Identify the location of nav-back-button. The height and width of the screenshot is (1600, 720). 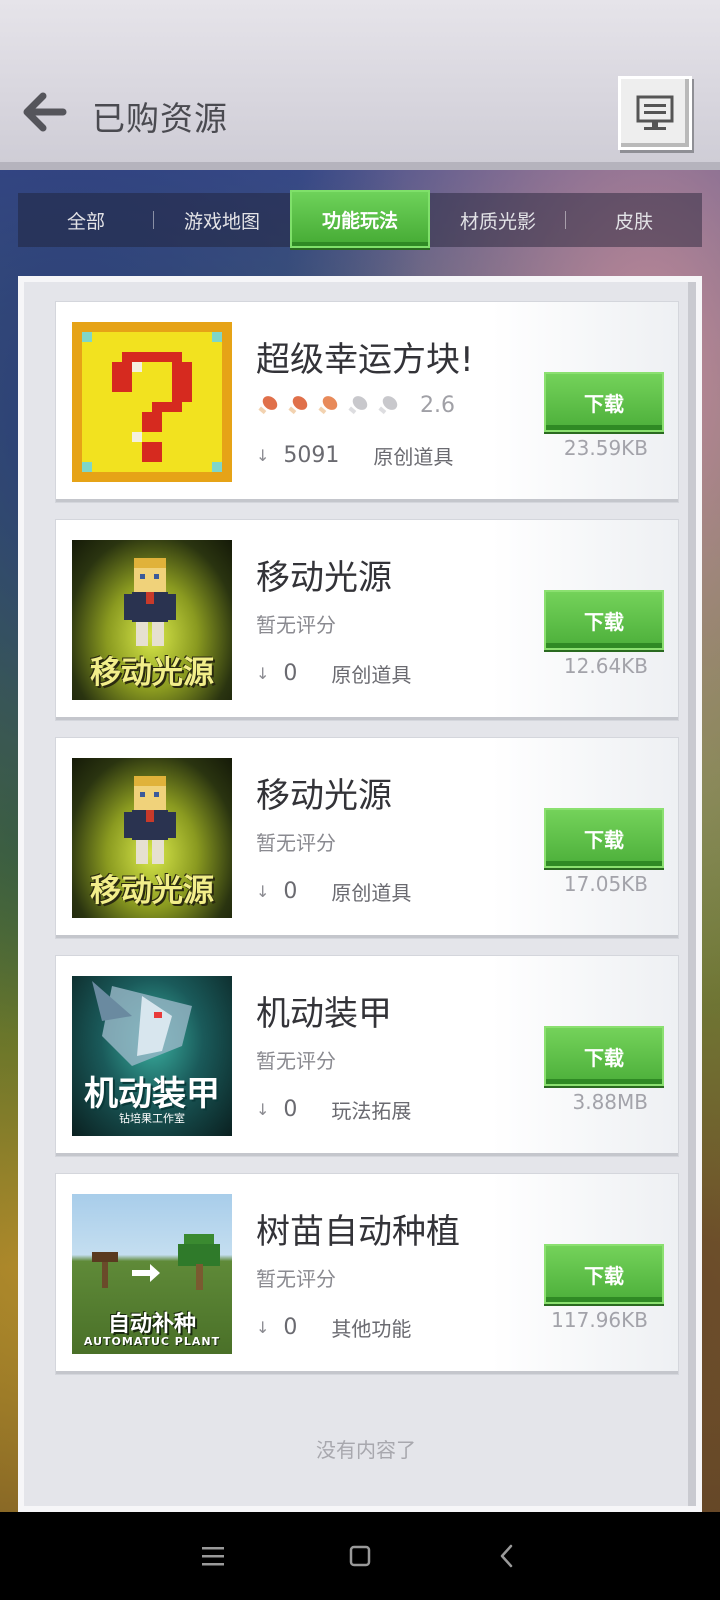
(507, 1556).